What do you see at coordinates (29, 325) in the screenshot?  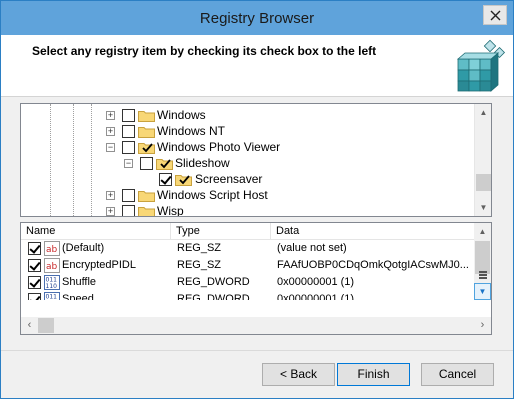 I see `scroll-left-icon: ‹` at bounding box center [29, 325].